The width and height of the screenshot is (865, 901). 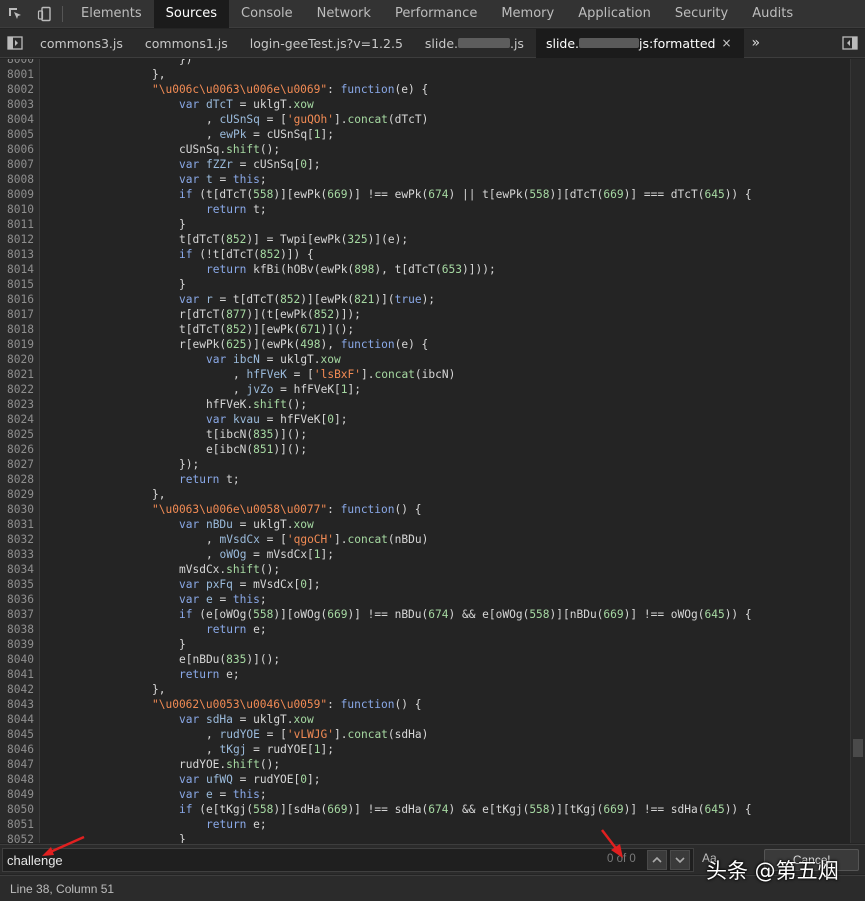 I want to click on toggle-navigator-icon, so click(x=15, y=43).